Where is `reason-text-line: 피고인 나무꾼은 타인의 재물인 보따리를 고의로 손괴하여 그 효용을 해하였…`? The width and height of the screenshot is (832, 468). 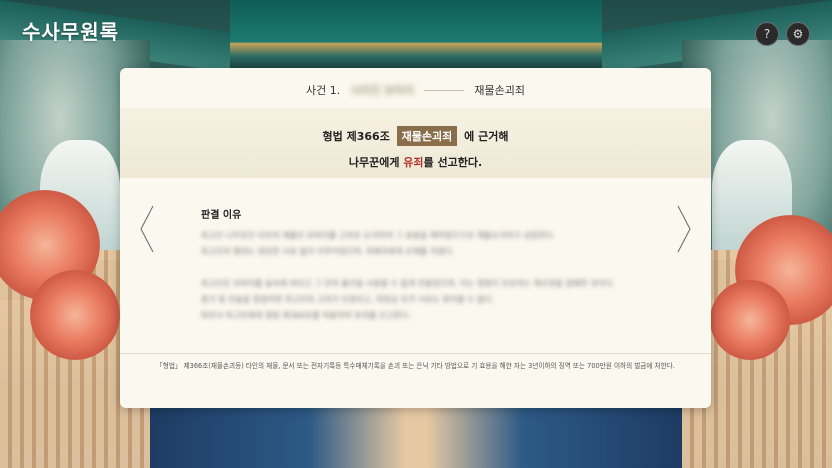
reason-text-line: 피고인 나무꾼은 타인의 재물인 보따리를 고의로 손괴하여 그 효용을 해하였… is located at coordinates (378, 235).